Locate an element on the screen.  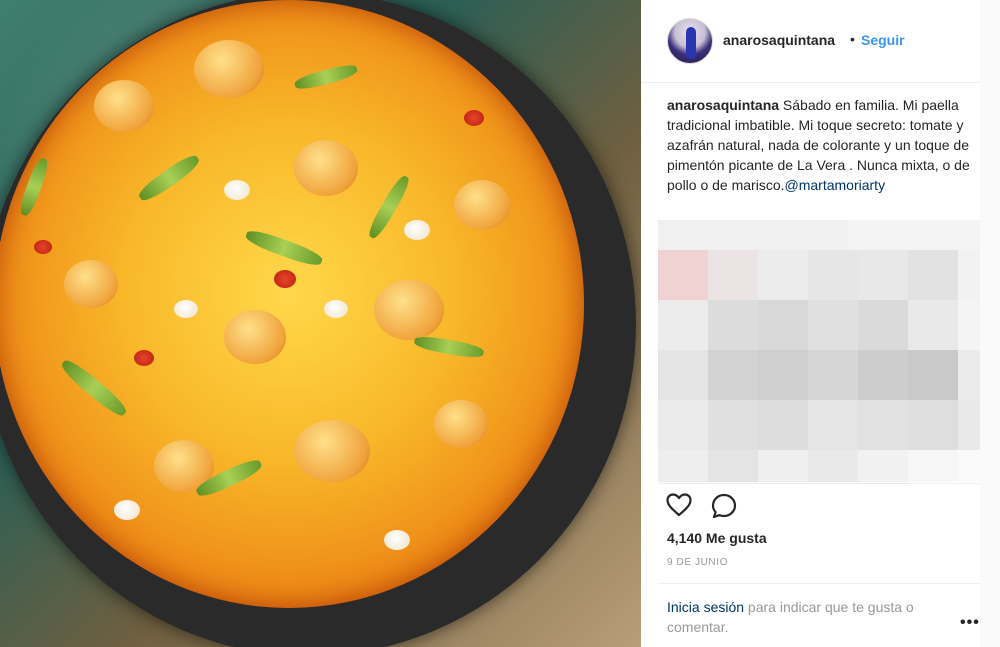
comments-area-pixelated is located at coordinates (820, 351).